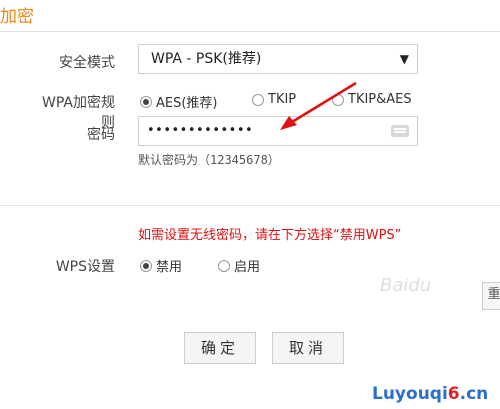 The image size is (500, 409). What do you see at coordinates (270, 235) in the screenshot?
I see `wps-warning-text: 如需设置无线密码，请在下方选择“禁用WPS”` at bounding box center [270, 235].